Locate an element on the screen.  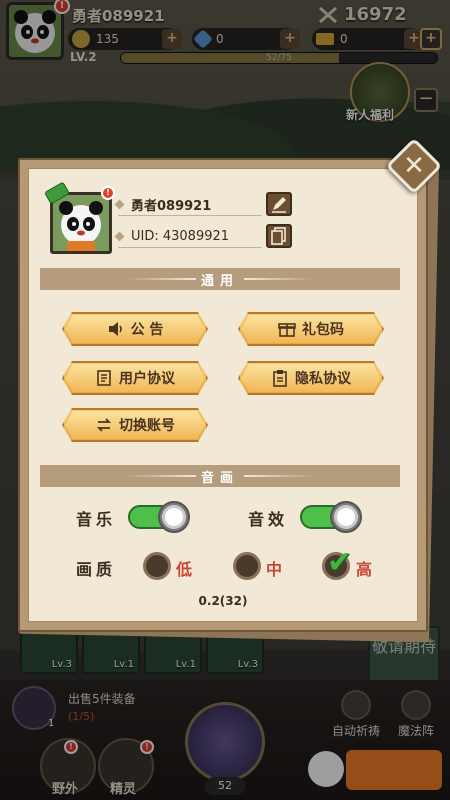
panda-avatar-icon is located at coordinates (81, 223).